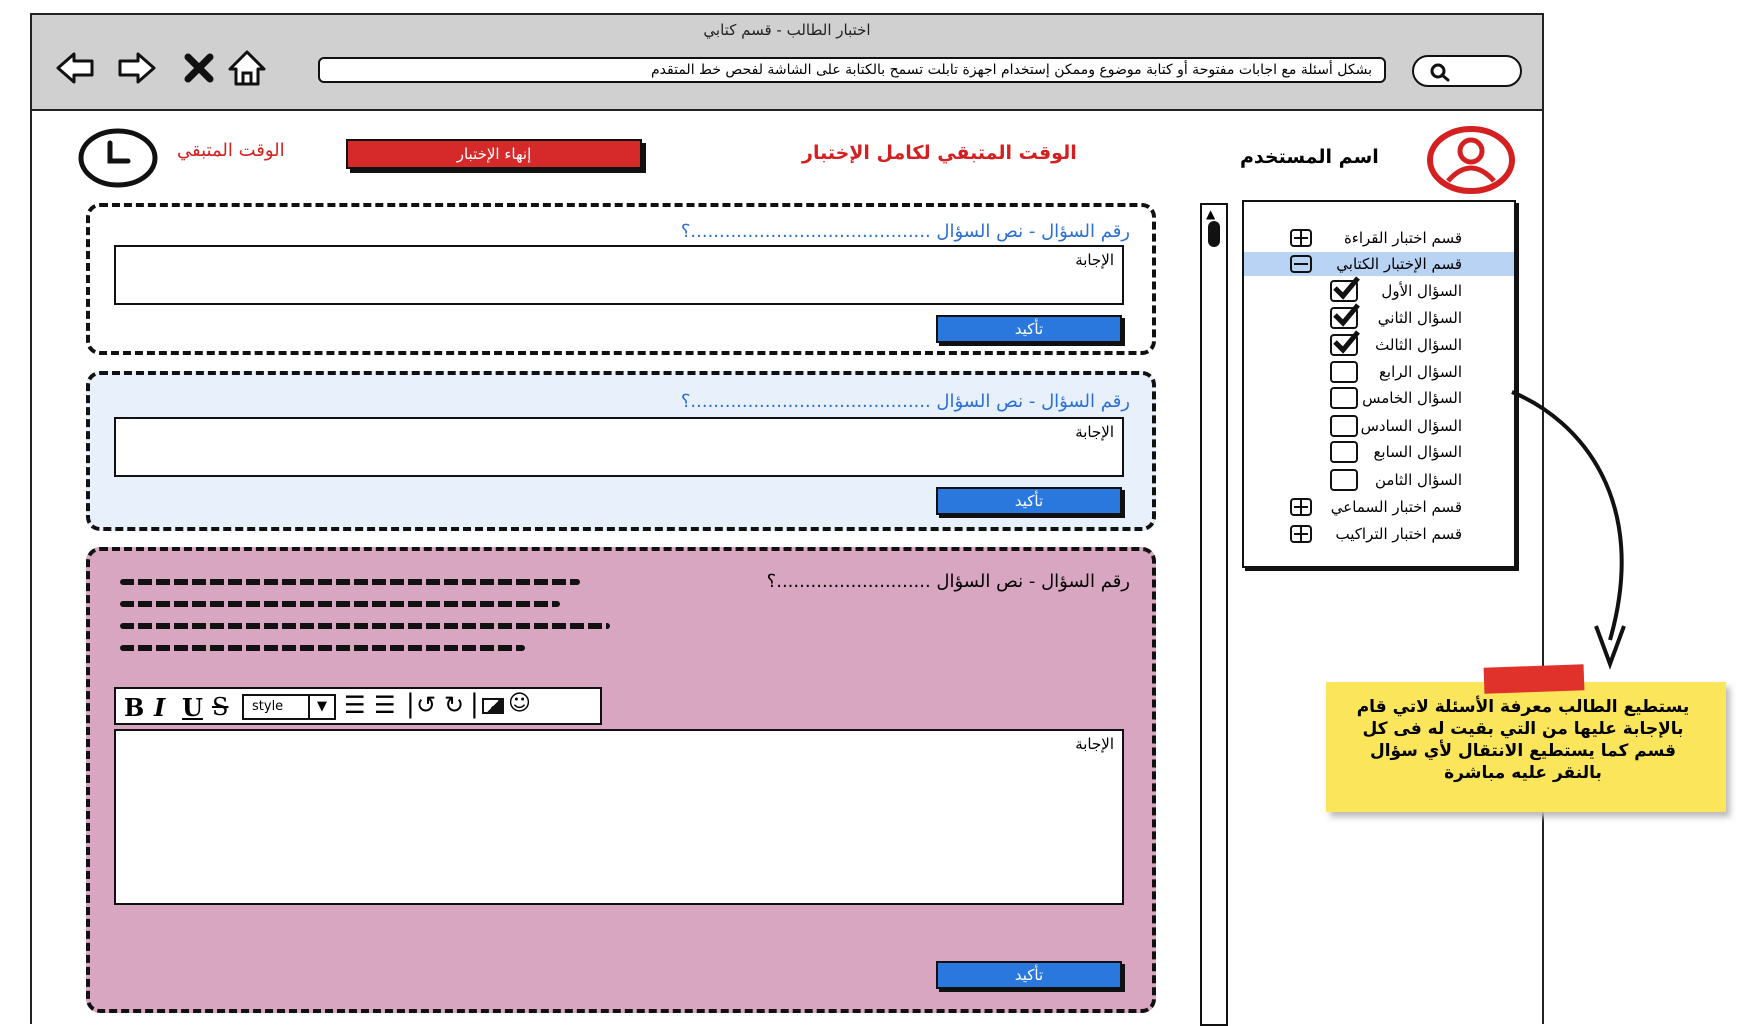 This screenshot has height=1026, width=1742. I want to click on tree-item-label: السؤال الرابع, so click(1420, 372).